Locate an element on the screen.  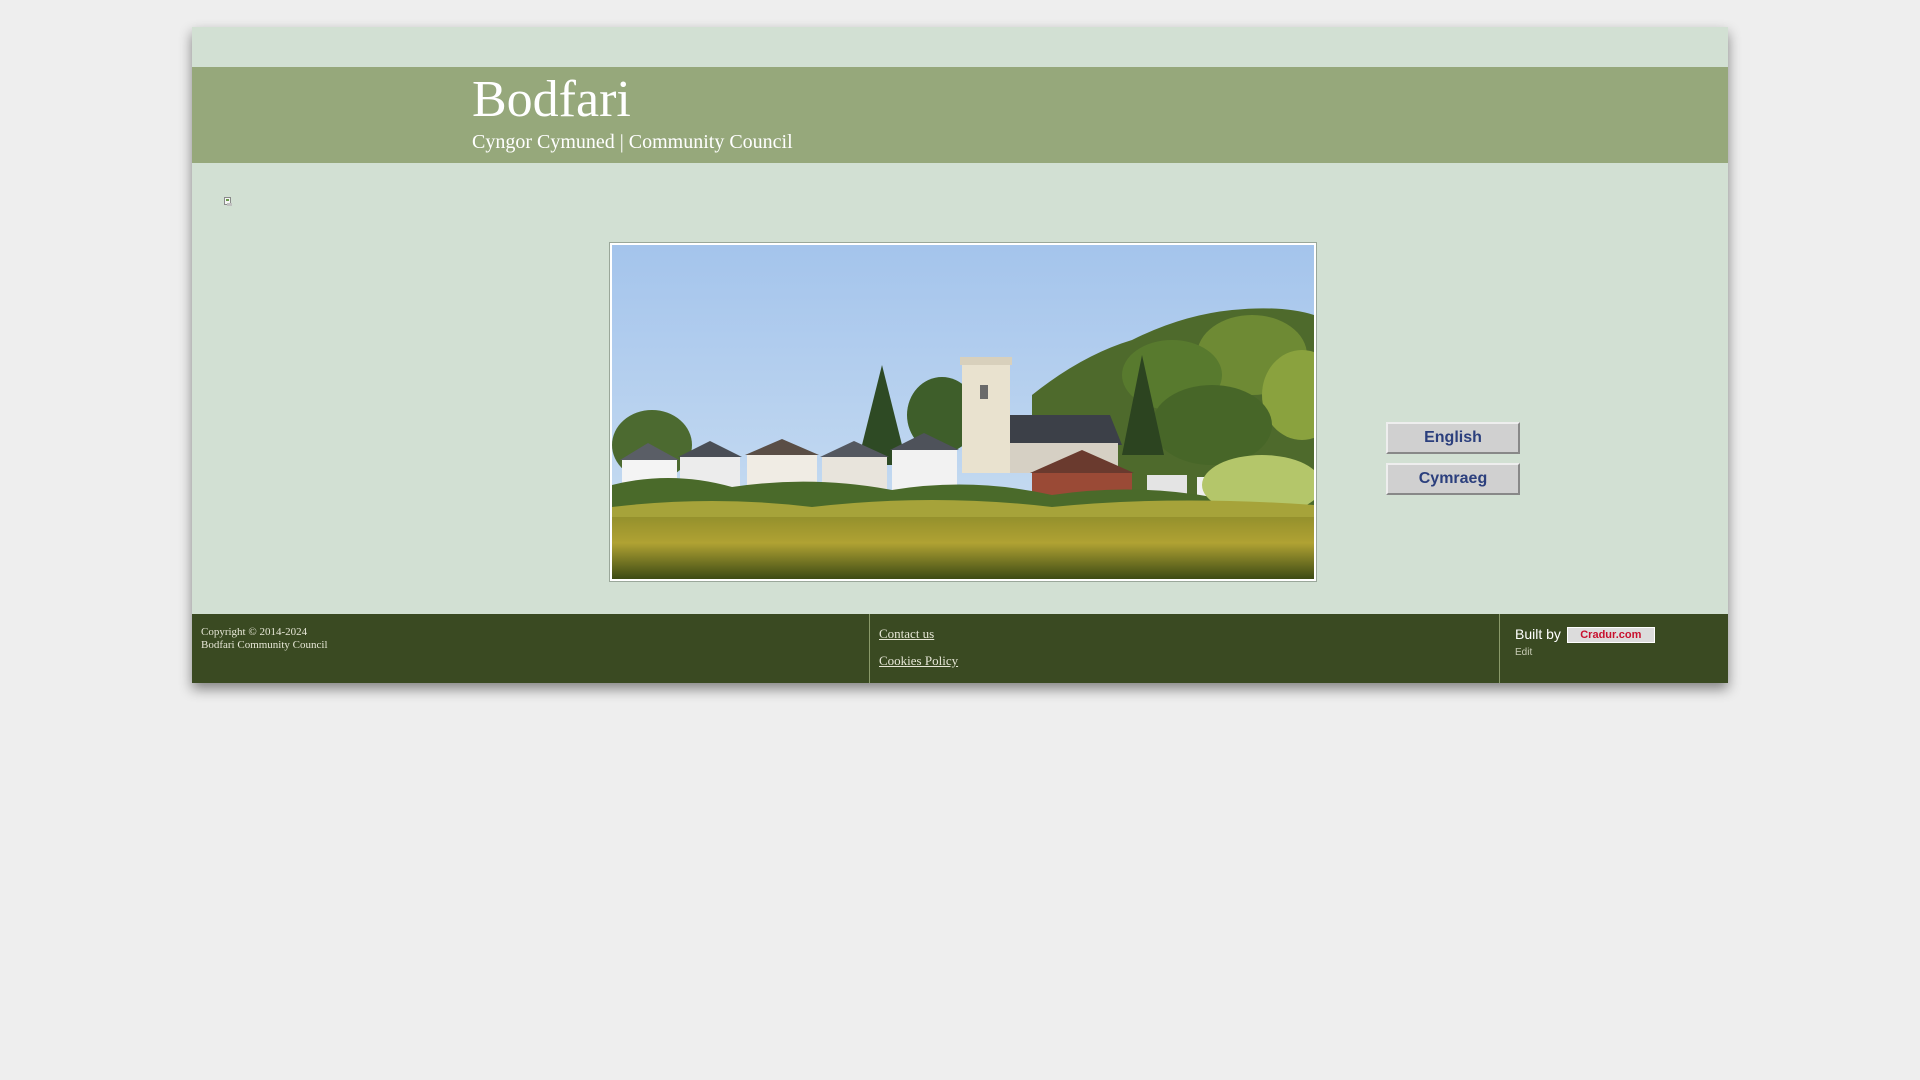
village-church-landscape is located at coordinates (963, 412).